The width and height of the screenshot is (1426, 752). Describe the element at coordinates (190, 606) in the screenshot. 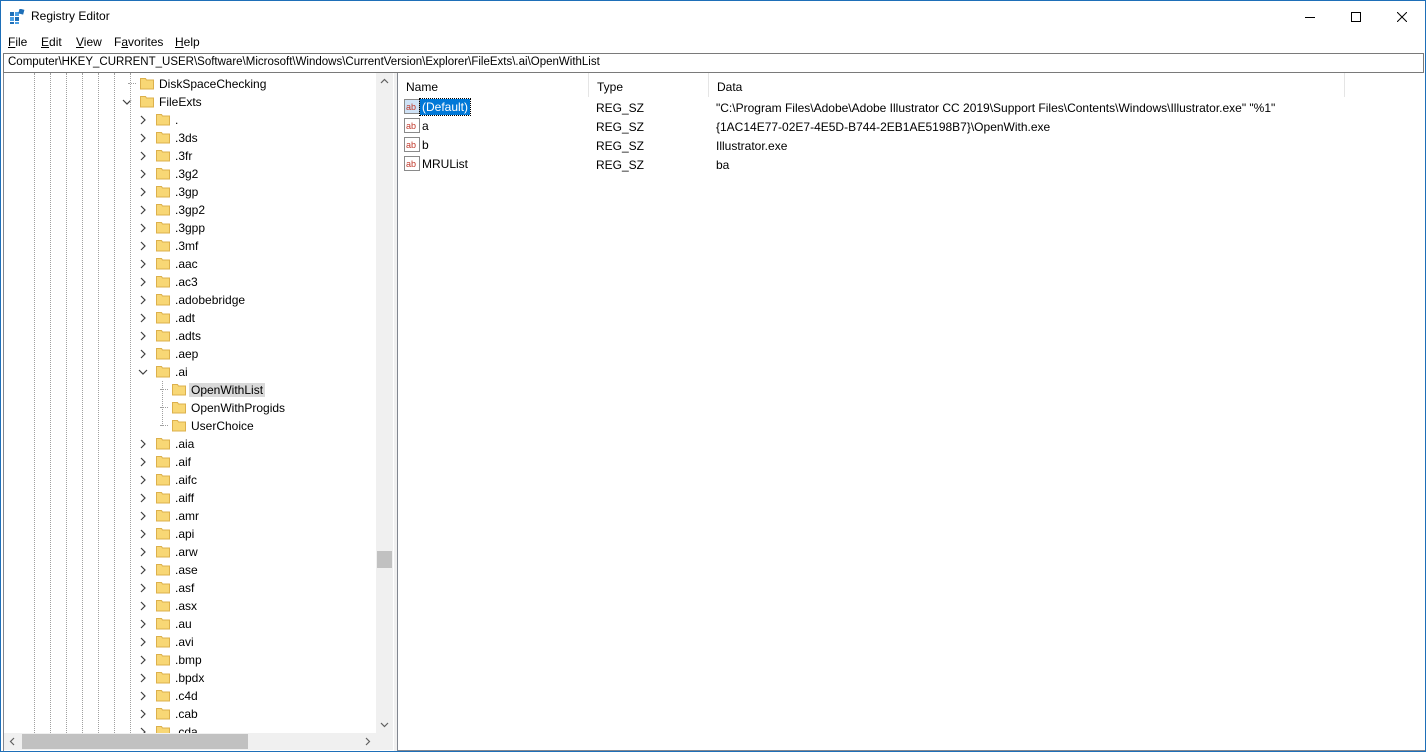

I see `tree-node-ext: .asx` at that location.